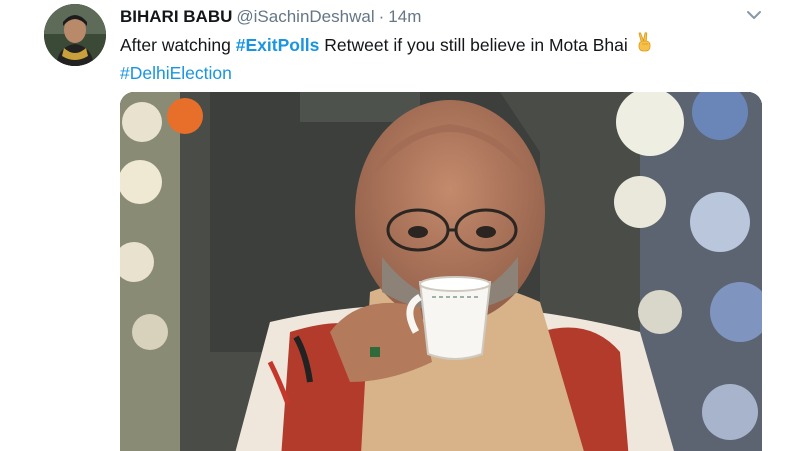  What do you see at coordinates (75, 35) in the screenshot?
I see `avatar` at bounding box center [75, 35].